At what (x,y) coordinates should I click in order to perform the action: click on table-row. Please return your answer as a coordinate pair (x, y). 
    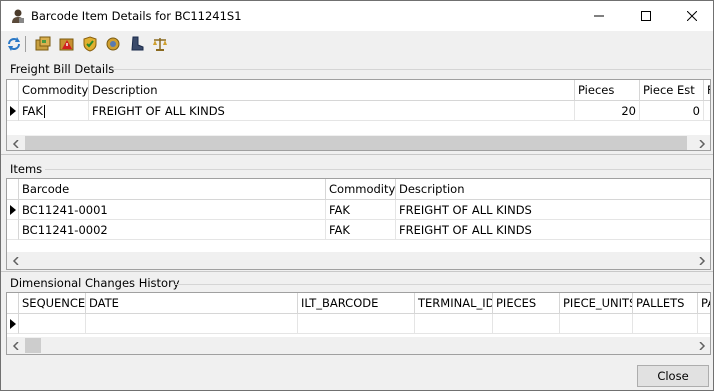
    Looking at the image, I should click on (358, 324).